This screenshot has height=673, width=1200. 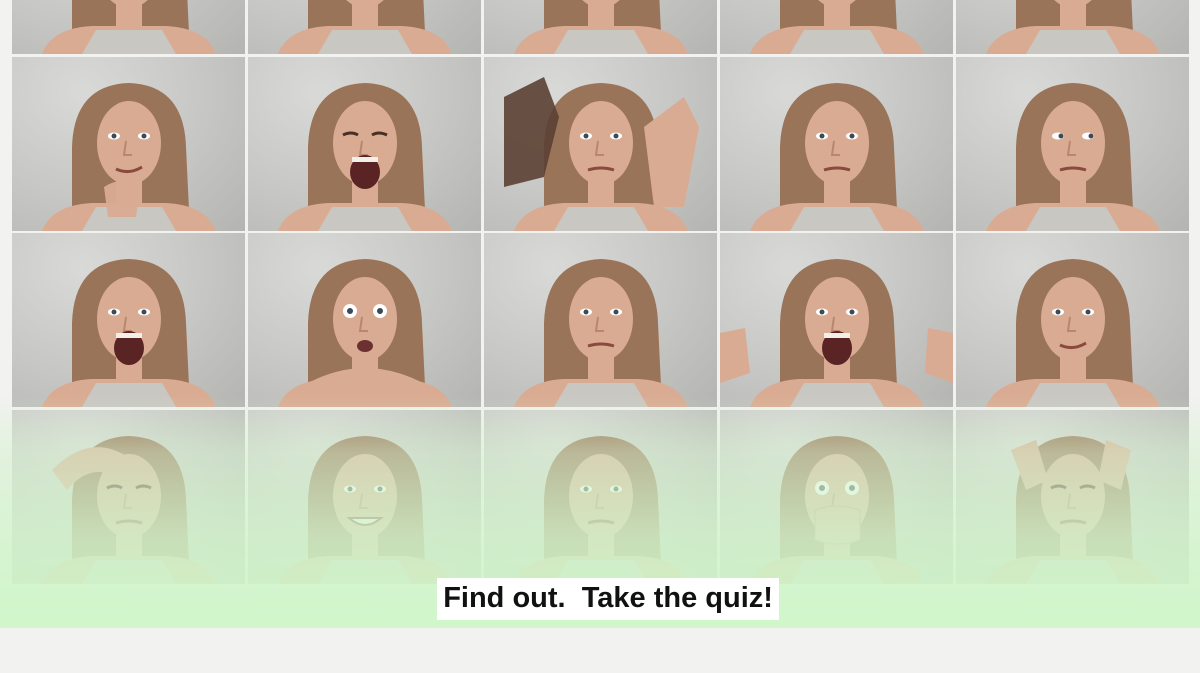 I want to click on portrait-tile-yelling, so click(x=128, y=320).